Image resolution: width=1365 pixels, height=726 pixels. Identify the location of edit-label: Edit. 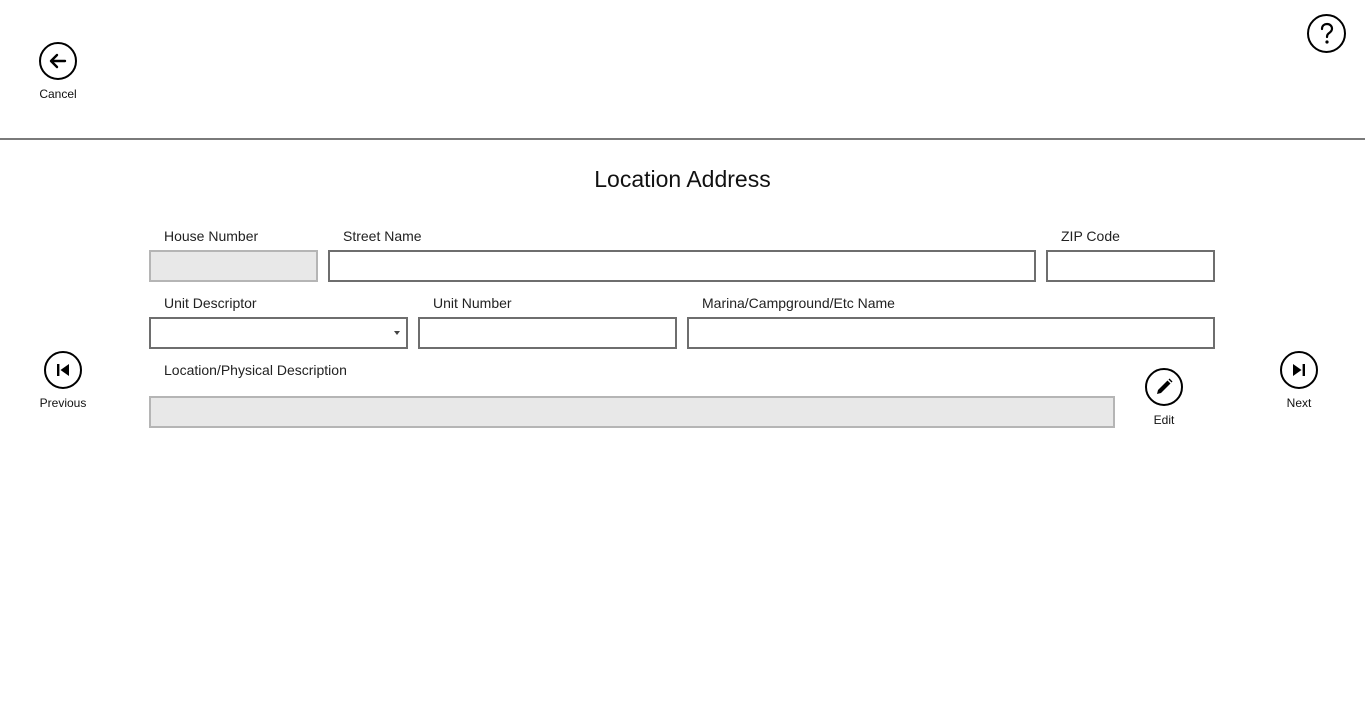
(1164, 420).